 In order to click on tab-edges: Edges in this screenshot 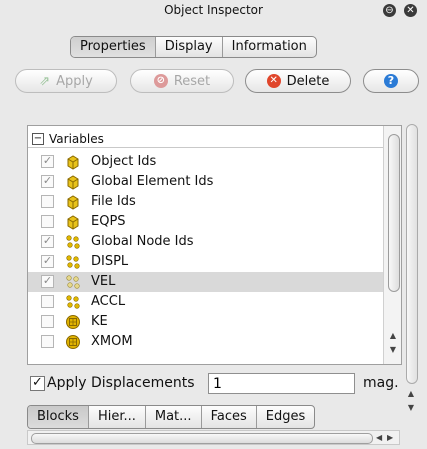, I will do `click(285, 417)`.